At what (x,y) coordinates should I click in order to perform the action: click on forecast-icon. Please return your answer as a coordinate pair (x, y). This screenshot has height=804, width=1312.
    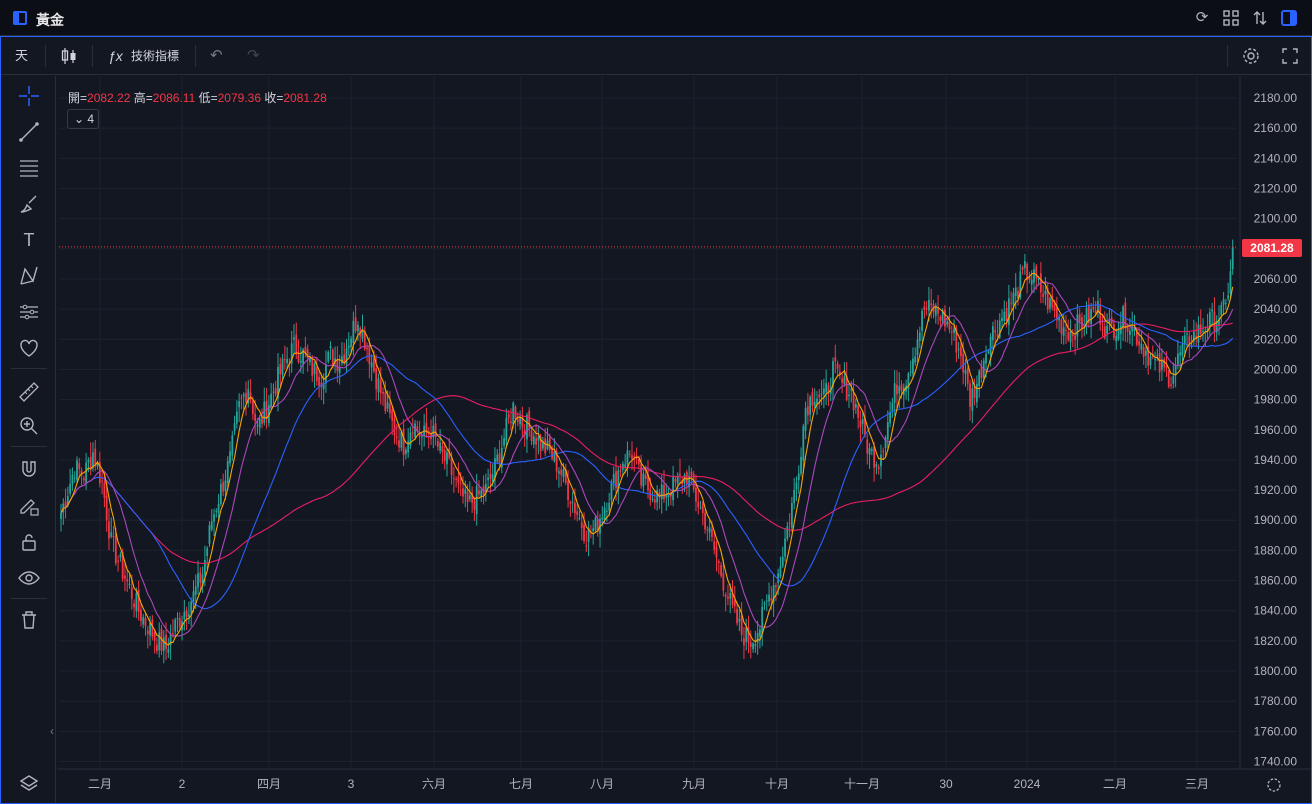
    Looking at the image, I should click on (29, 312).